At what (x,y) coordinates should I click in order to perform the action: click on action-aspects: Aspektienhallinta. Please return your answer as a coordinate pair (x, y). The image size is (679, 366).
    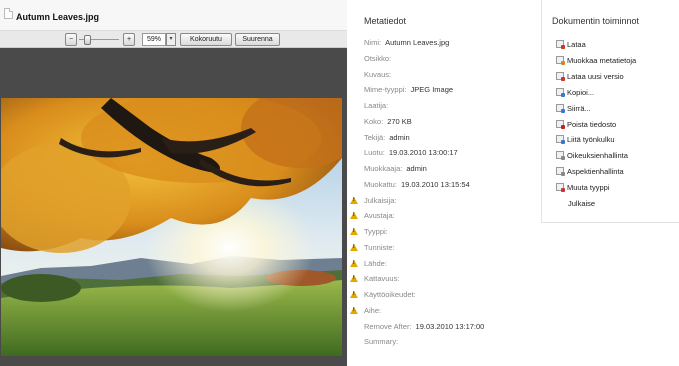
    Looking at the image, I should click on (590, 172).